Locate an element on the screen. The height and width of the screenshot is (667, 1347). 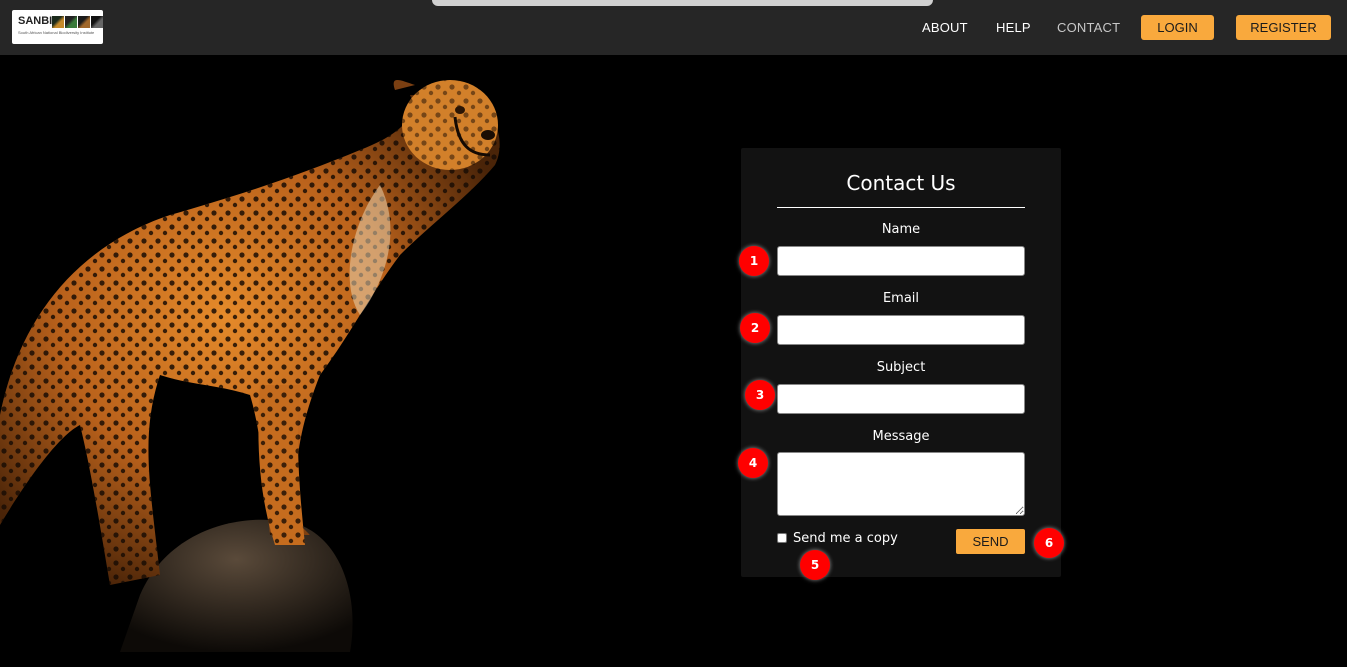
register-button: REGISTER is located at coordinates (1283, 27).